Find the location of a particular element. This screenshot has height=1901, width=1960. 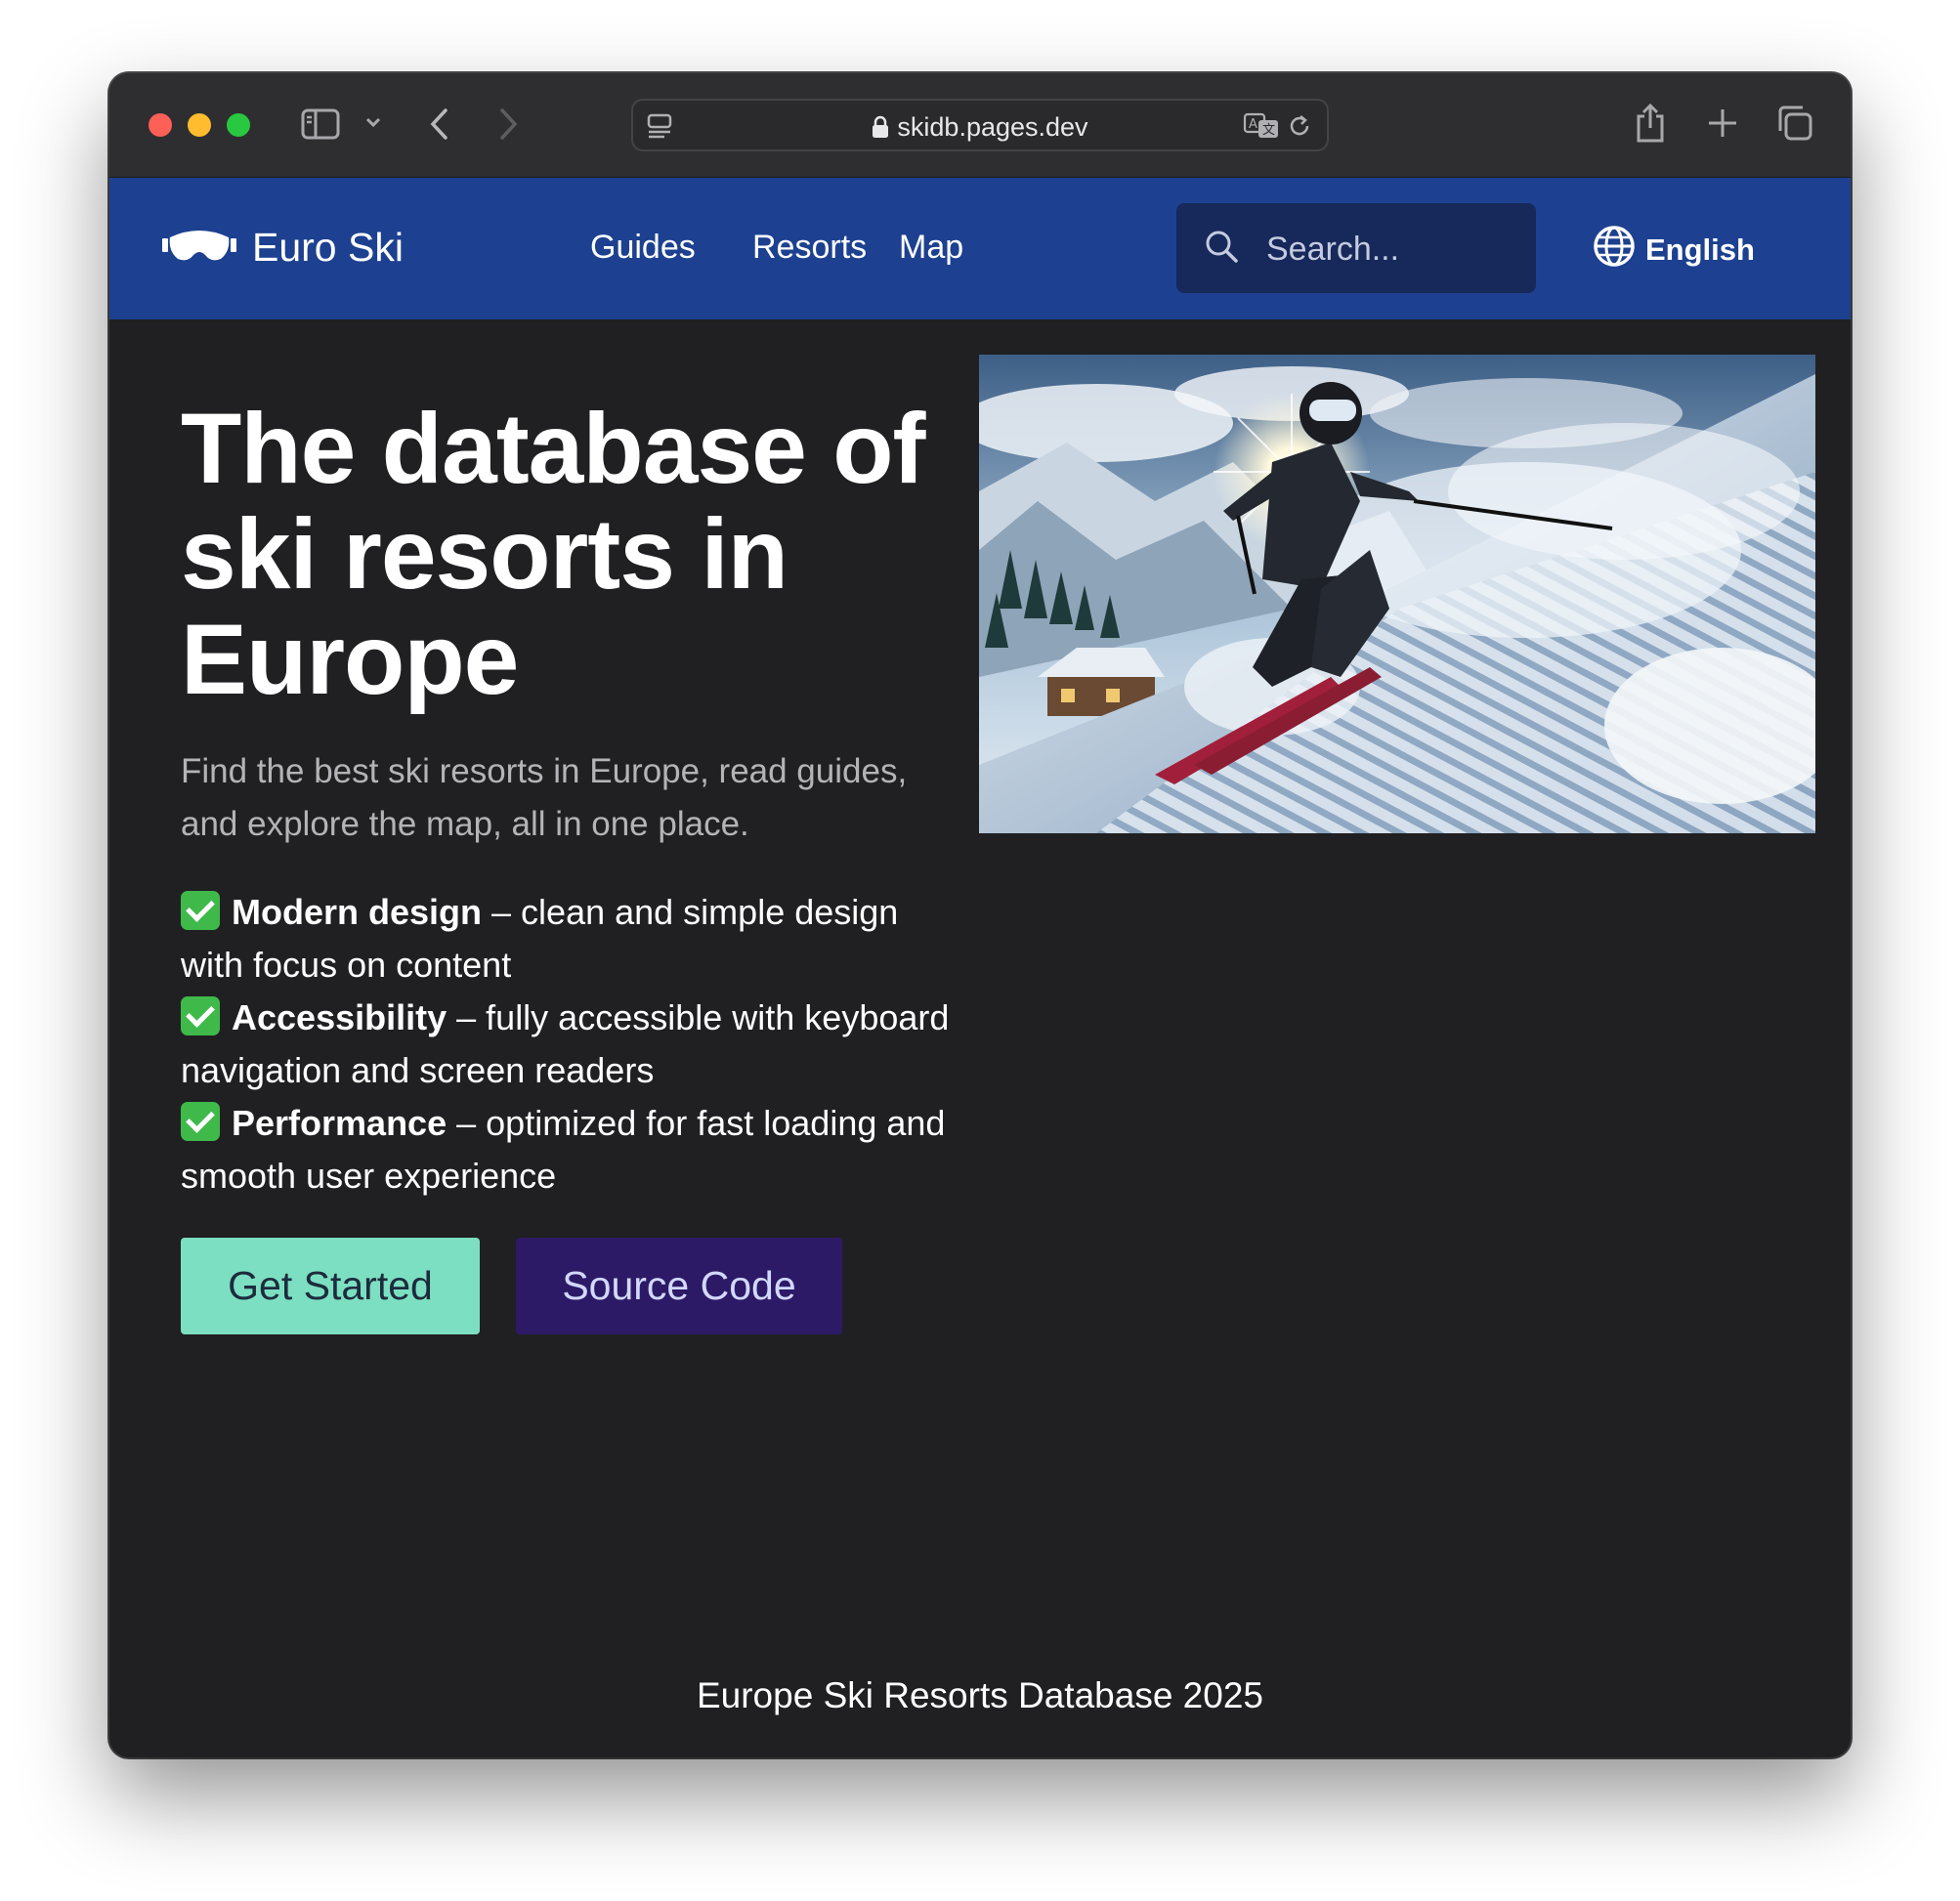

search-box is located at coordinates (1356, 248).